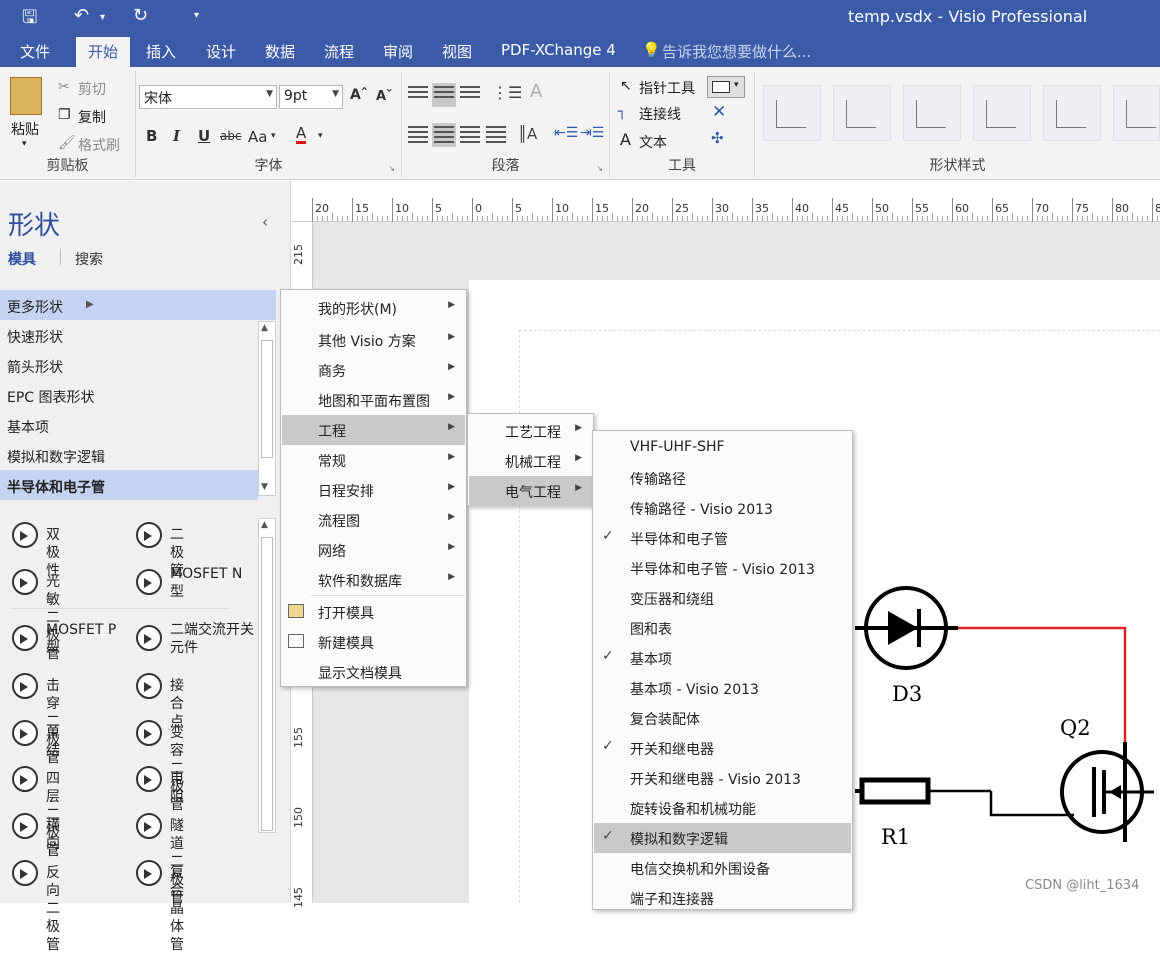  Describe the element at coordinates (176, 136) in the screenshot. I see `italic-icon: I` at that location.